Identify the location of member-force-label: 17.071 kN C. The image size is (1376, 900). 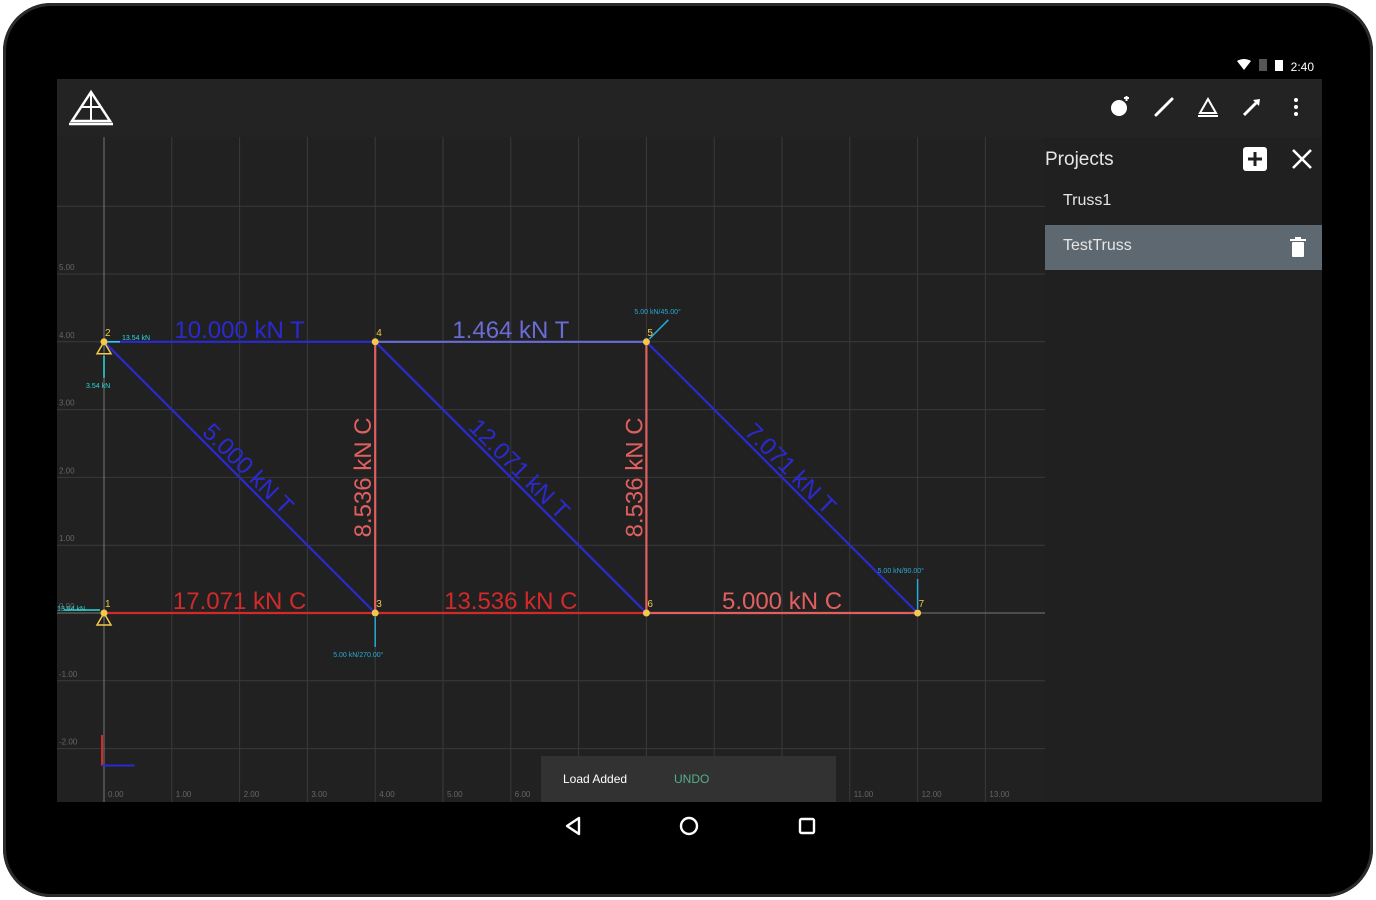
(239, 601).